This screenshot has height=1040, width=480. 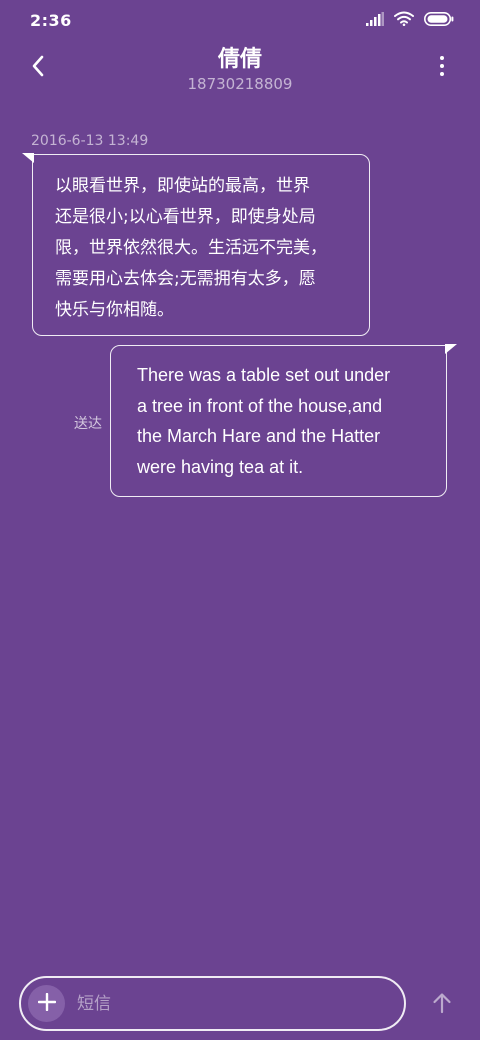 I want to click on battery-icon, so click(x=439, y=20).